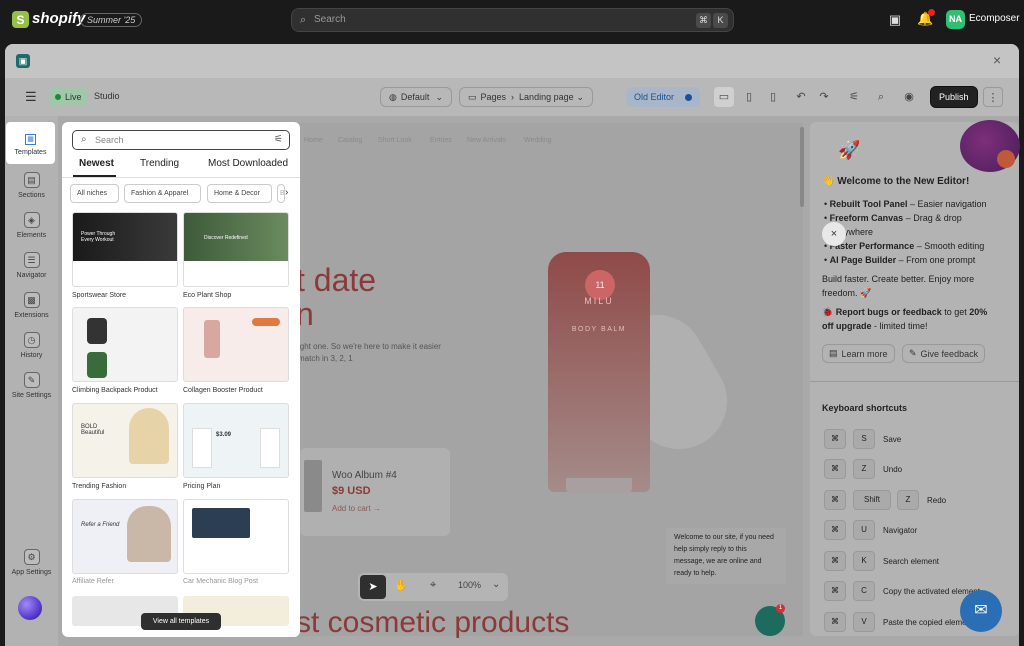 The width and height of the screenshot is (1024, 646). What do you see at coordinates (373, 587) in the screenshot?
I see `pointer-tool-icon: ➤` at bounding box center [373, 587].